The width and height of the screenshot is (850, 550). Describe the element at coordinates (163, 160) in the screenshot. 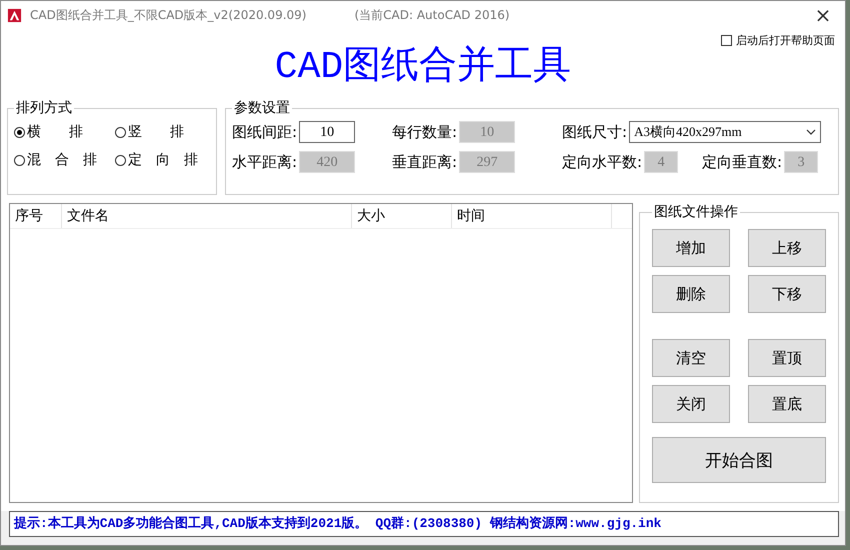

I see `radio-label: 定 向 排` at that location.